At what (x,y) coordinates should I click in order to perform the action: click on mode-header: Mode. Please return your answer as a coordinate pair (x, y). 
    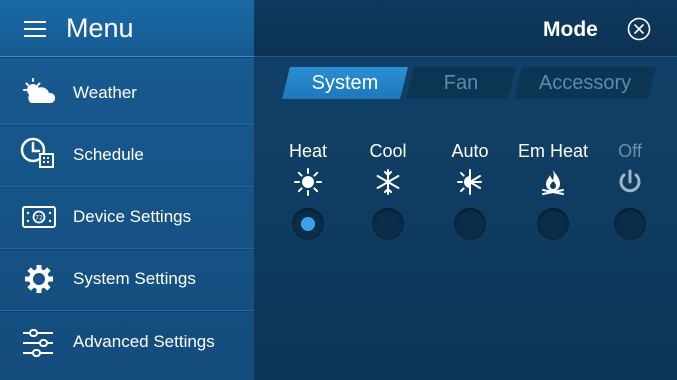
    Looking at the image, I should click on (465, 28).